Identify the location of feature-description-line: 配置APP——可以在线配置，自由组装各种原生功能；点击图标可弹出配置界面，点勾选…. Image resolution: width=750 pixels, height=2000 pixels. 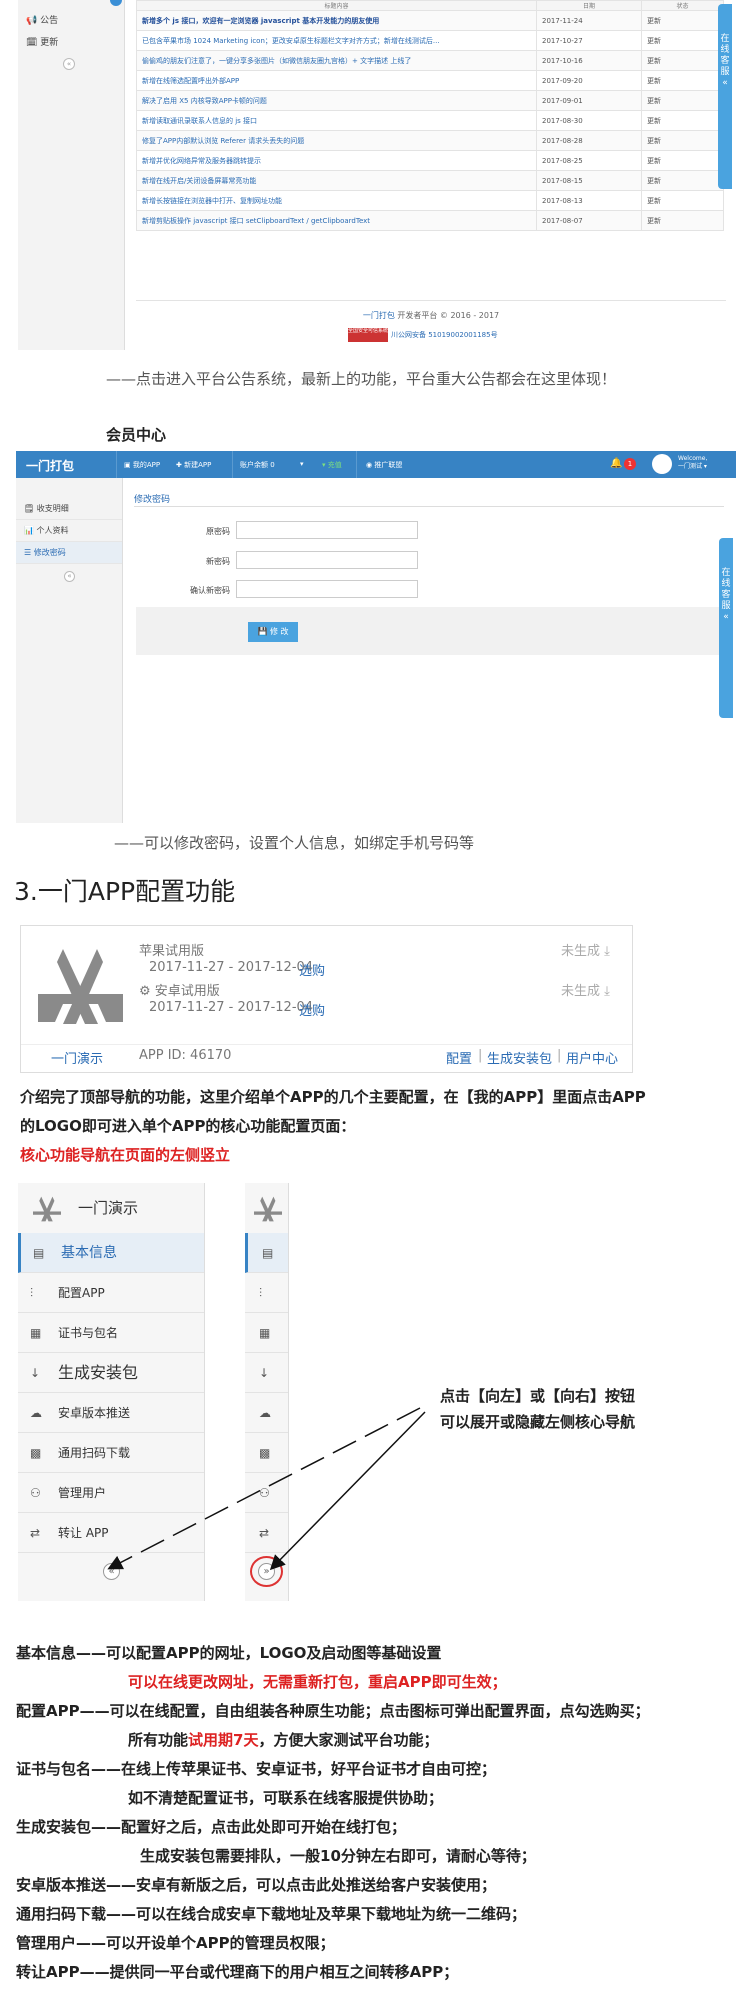
(333, 1710).